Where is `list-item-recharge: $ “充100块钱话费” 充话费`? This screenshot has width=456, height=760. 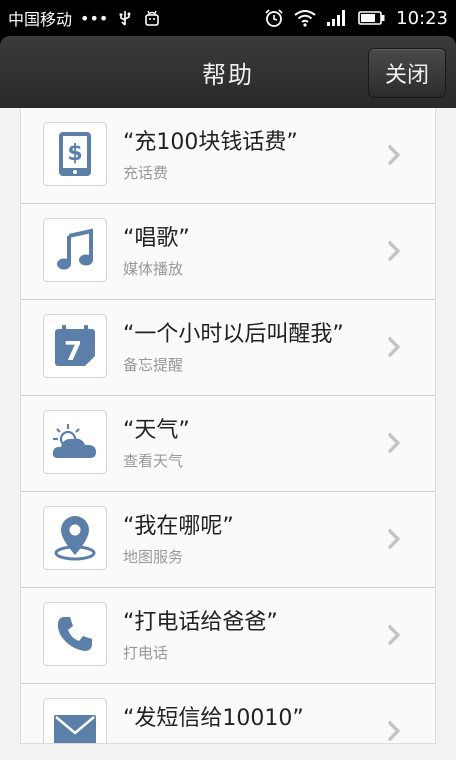
list-item-recharge: $ “充100块钱话费” 充话费 is located at coordinates (228, 156).